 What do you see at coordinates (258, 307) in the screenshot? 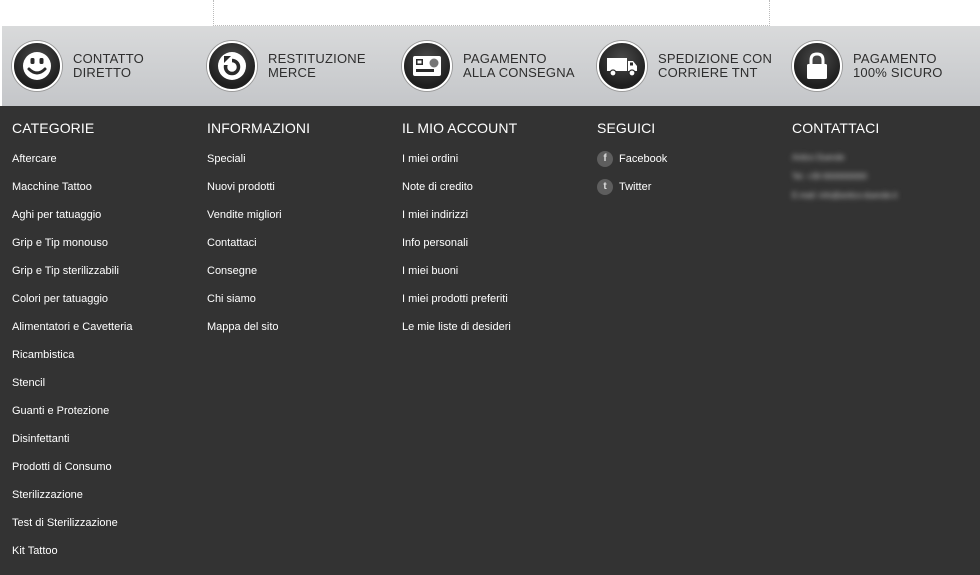
I see `info-link: Chi siamo` at bounding box center [258, 307].